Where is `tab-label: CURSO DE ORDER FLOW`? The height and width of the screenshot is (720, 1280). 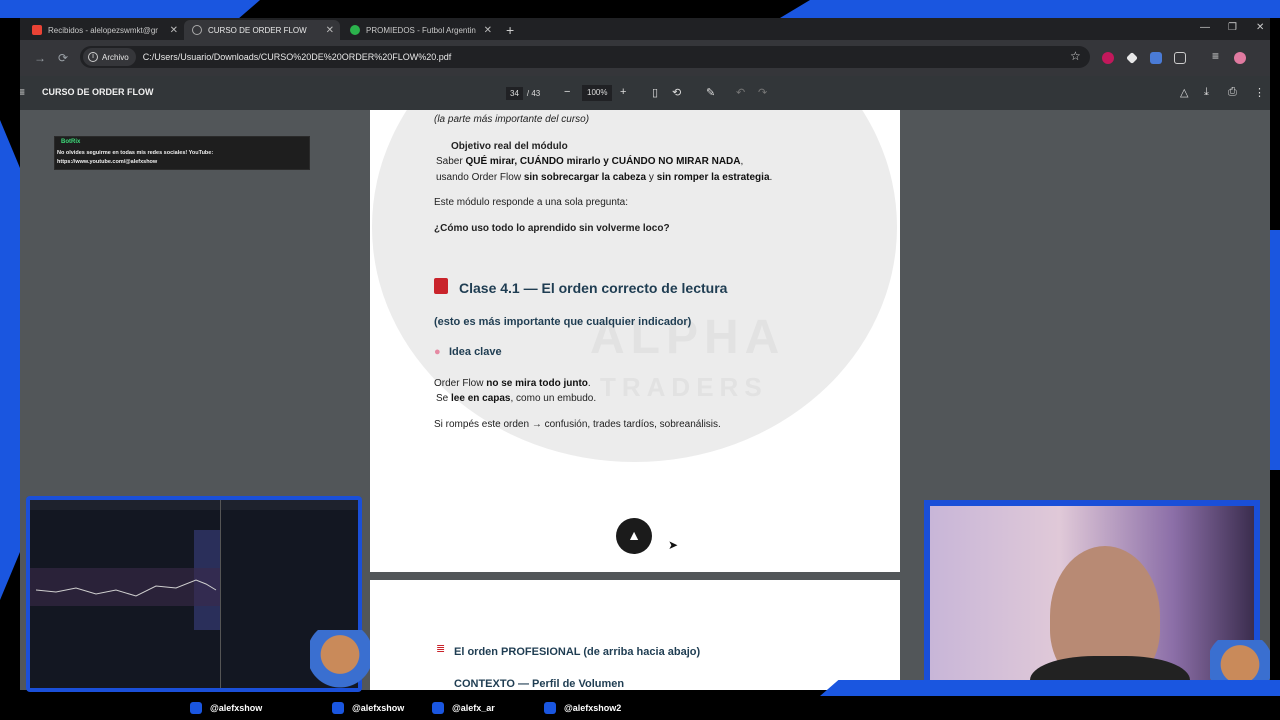 tab-label: CURSO DE ORDER FLOW is located at coordinates (257, 30).